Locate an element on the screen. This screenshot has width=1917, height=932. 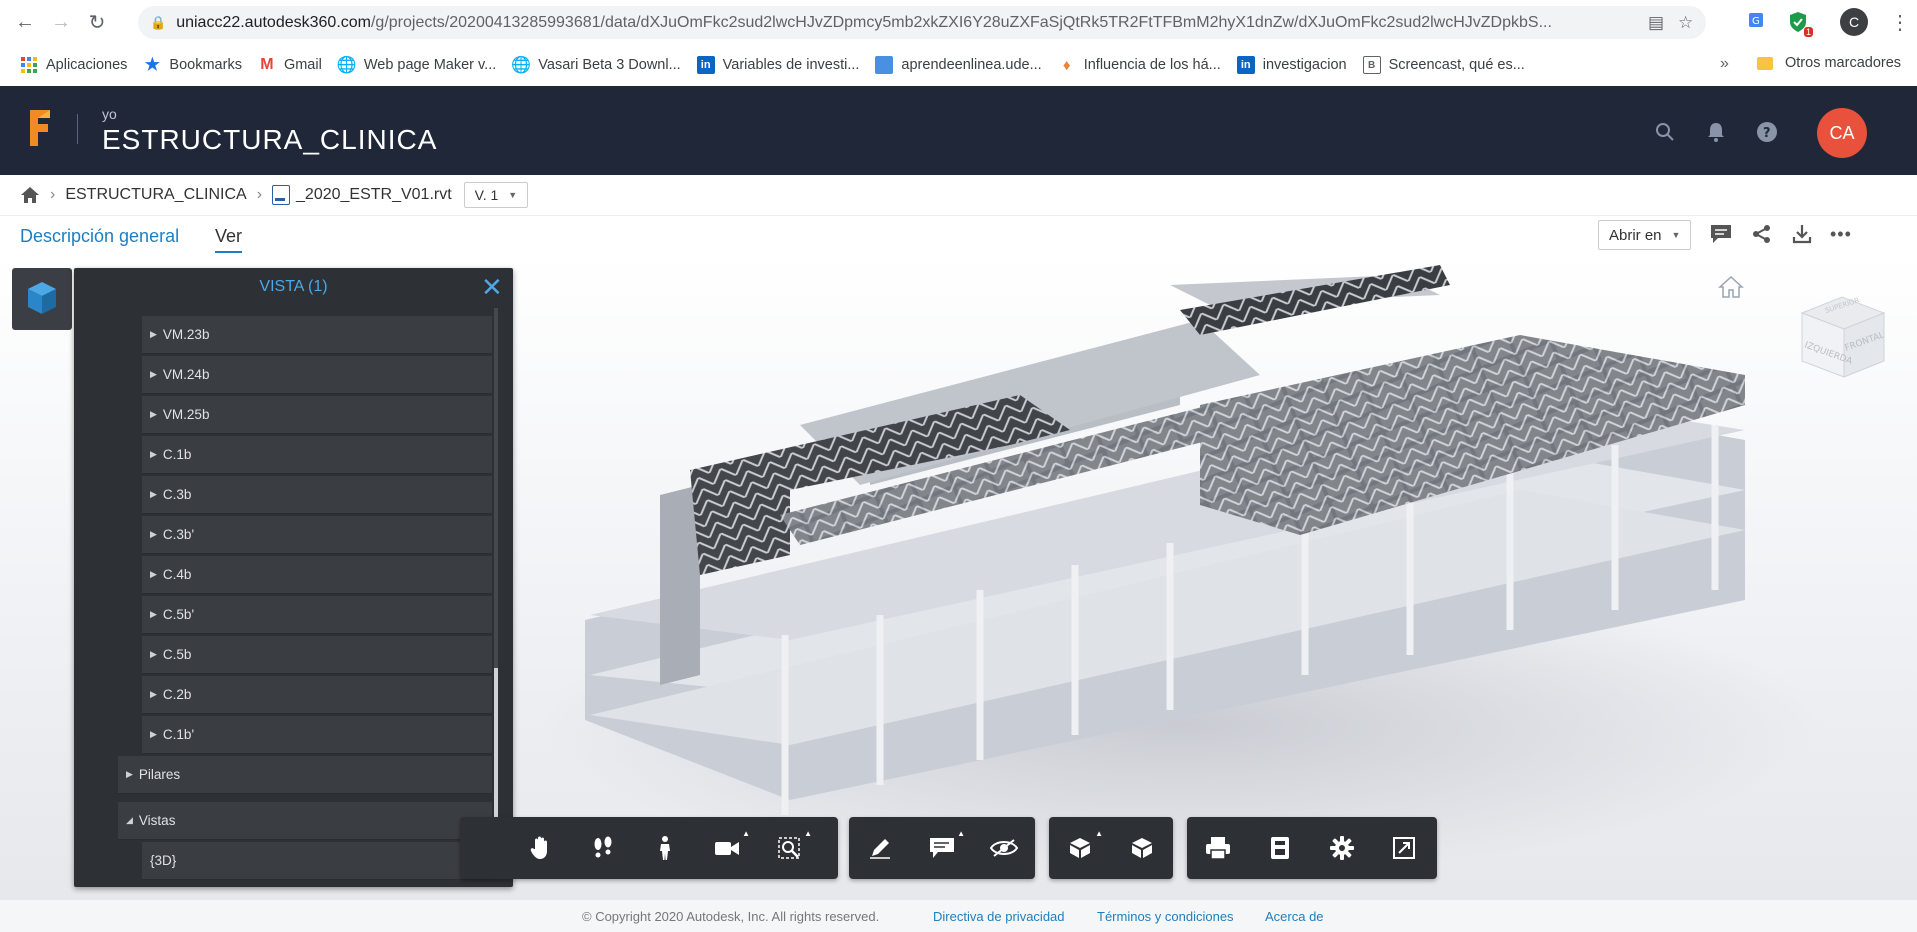
hide-eye-icon is located at coordinates (1004, 848).